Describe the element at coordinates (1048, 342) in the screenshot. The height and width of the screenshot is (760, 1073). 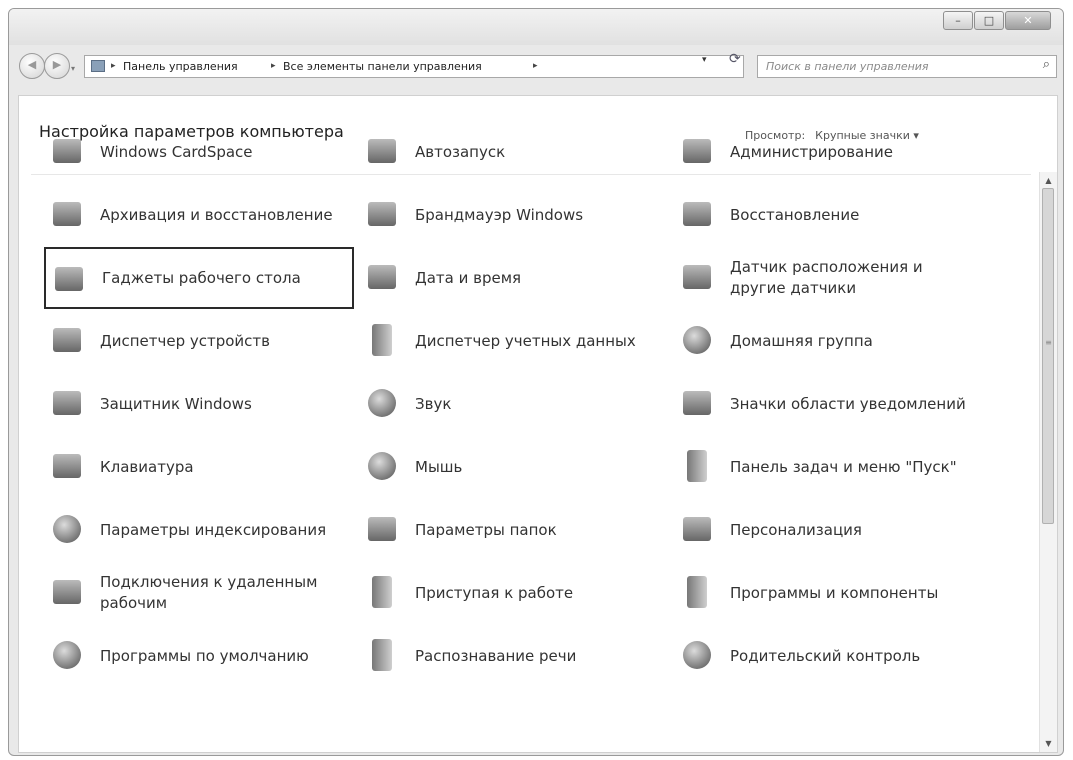
I see `scroll-grip-icon: ≡` at that location.